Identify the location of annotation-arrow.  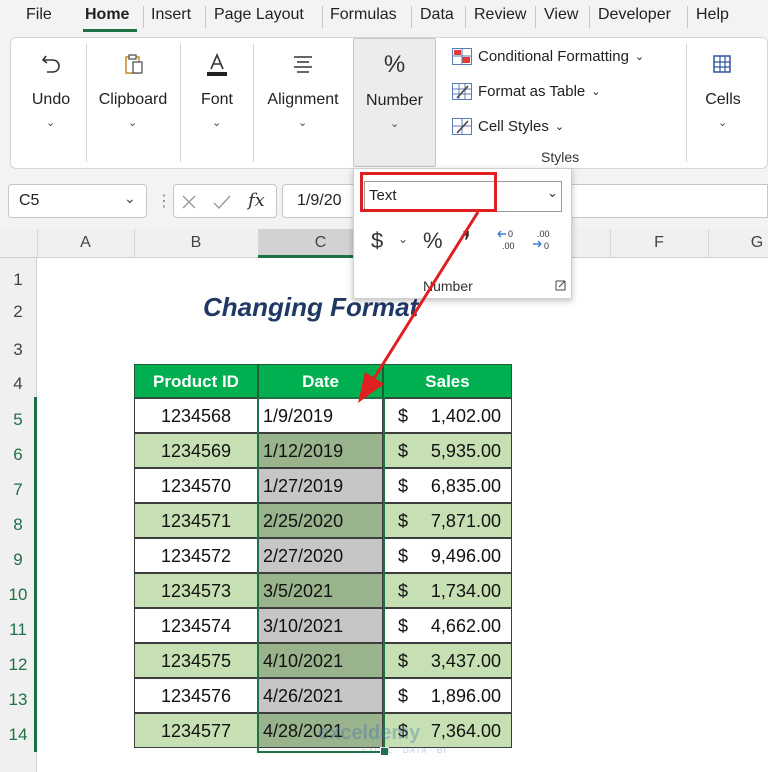
(419, 307).